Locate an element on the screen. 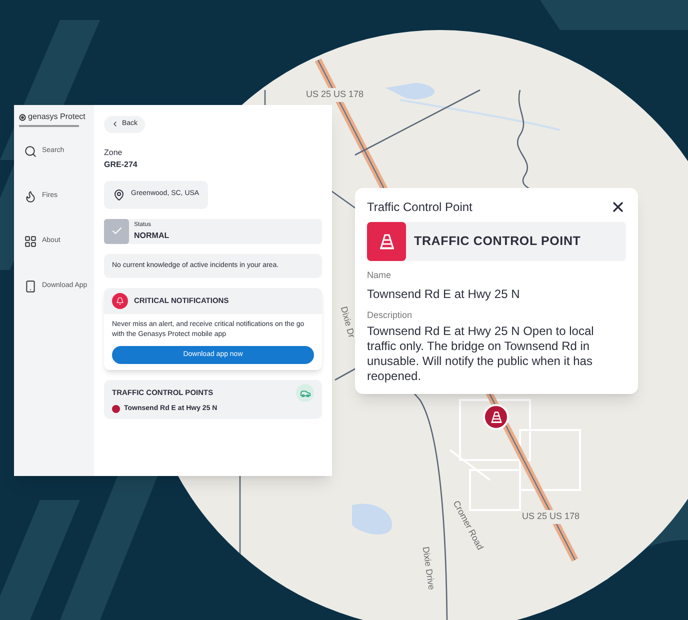 The width and height of the screenshot is (688, 620). car-icon is located at coordinates (305, 393).